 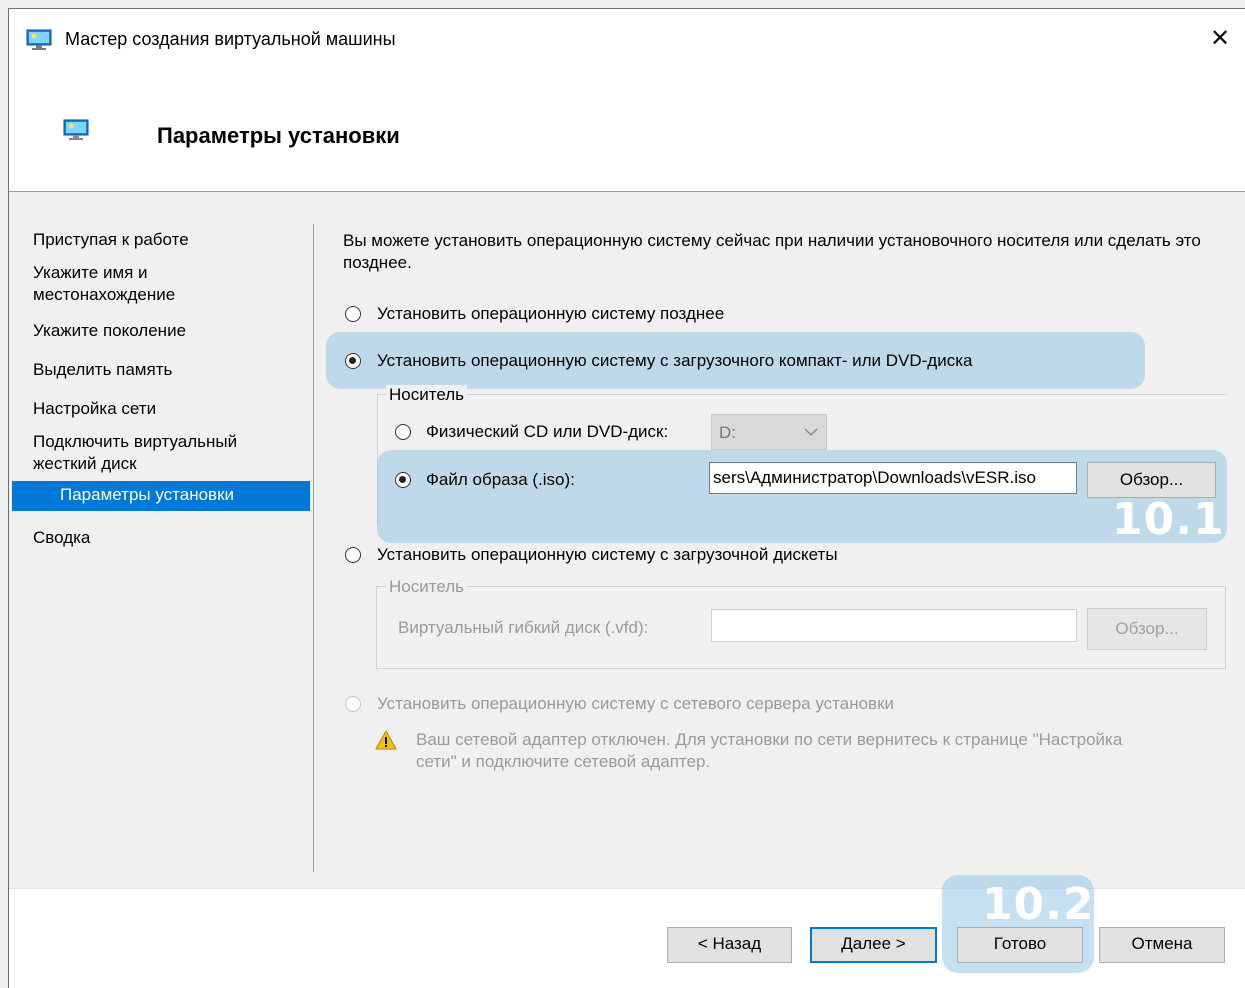 What do you see at coordinates (500, 480) in the screenshot?
I see `radio-iso-file-label: Файл образа (.iso):` at bounding box center [500, 480].